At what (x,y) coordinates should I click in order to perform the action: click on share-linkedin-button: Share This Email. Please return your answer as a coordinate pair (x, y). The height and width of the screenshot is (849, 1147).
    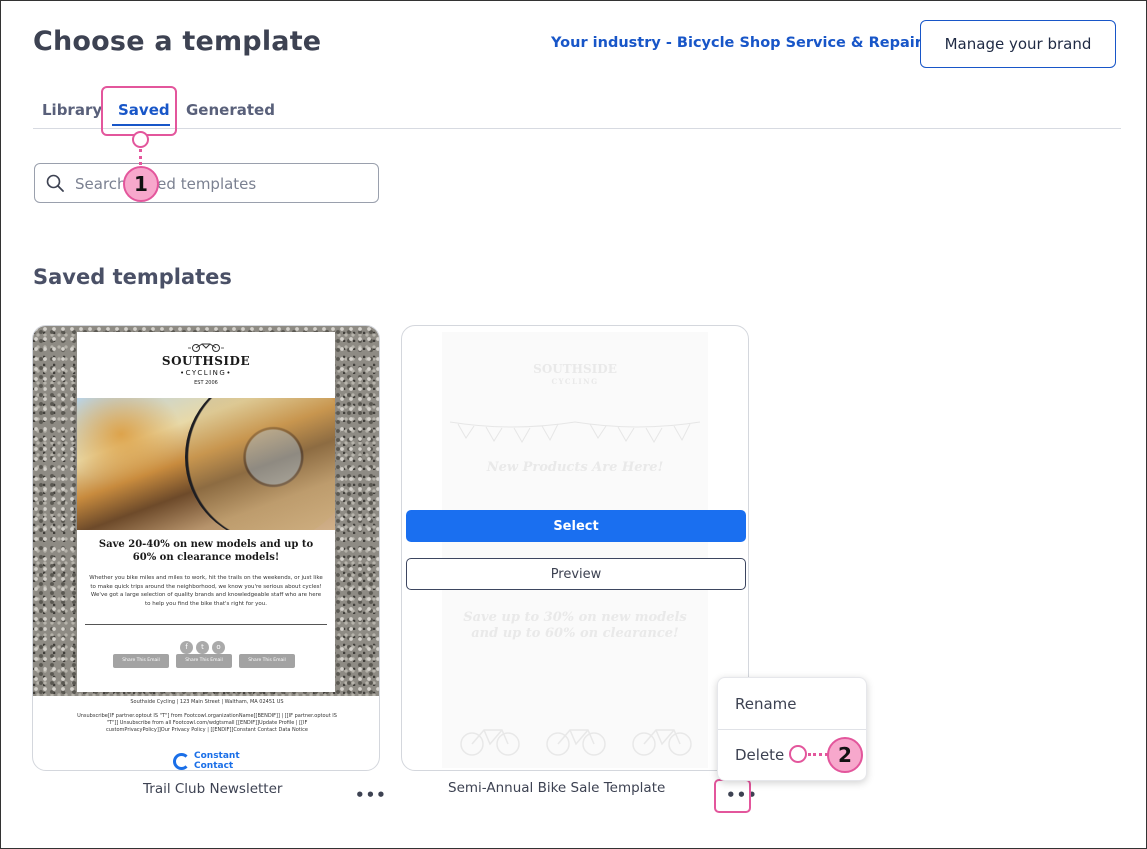
    Looking at the image, I should click on (267, 661).